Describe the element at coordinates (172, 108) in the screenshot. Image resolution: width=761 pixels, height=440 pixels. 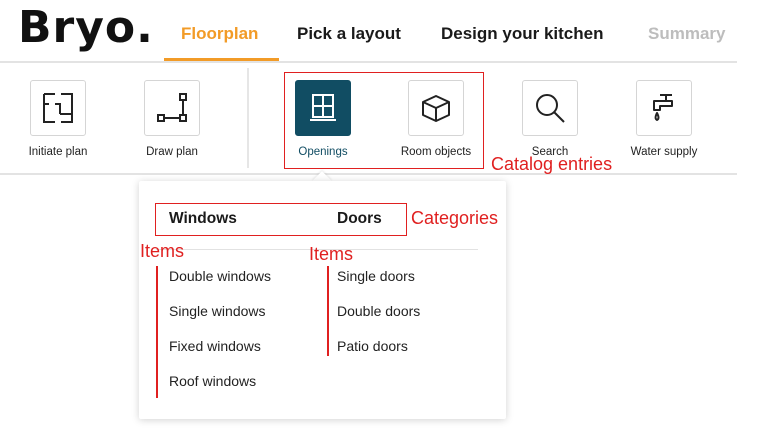
I see `draw-plan-icon` at that location.